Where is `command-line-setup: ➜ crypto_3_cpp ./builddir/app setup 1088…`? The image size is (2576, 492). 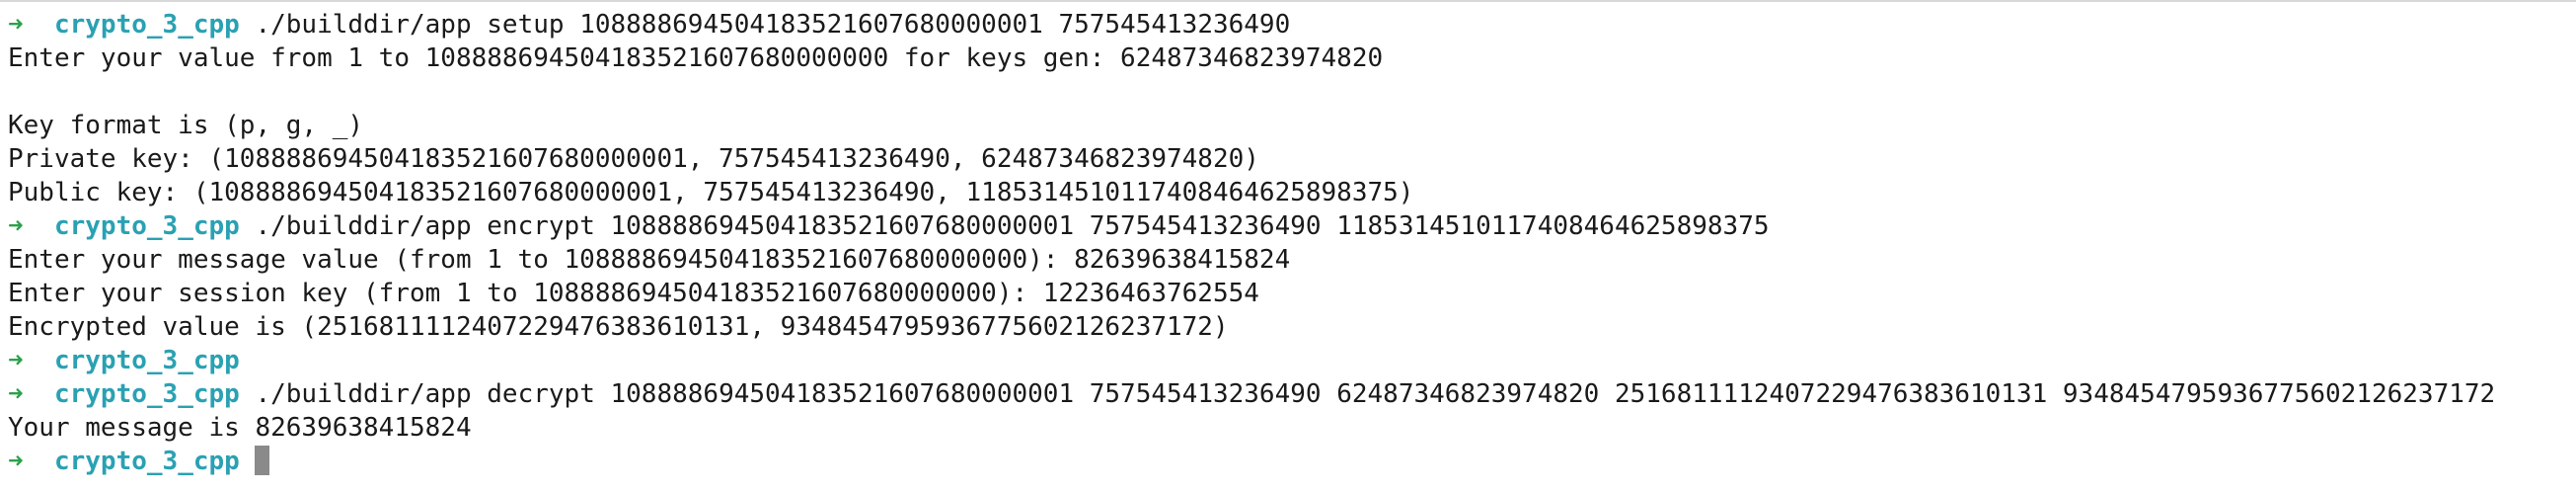
command-line-setup: ➜ crypto_3_cpp ./builddir/app setup 1088… is located at coordinates (1292, 24).